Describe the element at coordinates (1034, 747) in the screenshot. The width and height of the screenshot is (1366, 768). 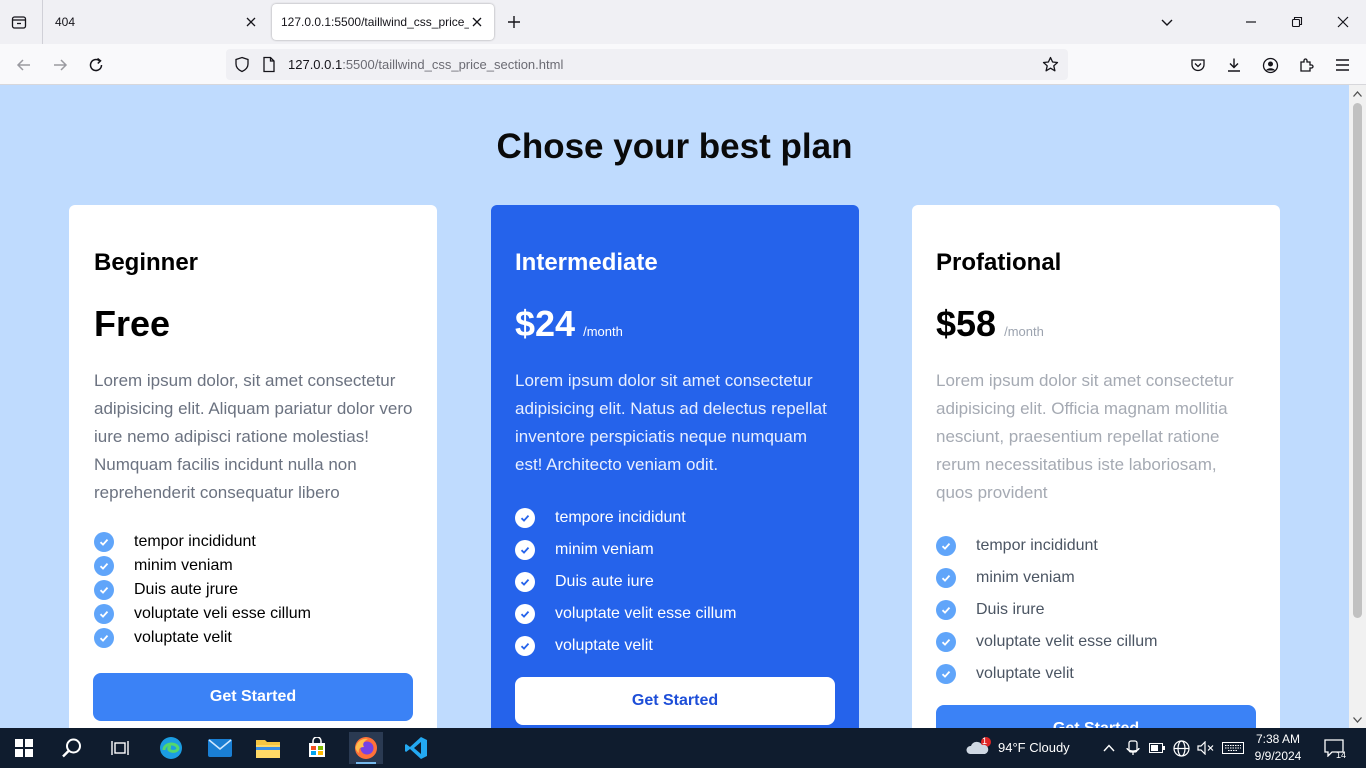
I see `weather-text: 94°F Cloudy` at that location.